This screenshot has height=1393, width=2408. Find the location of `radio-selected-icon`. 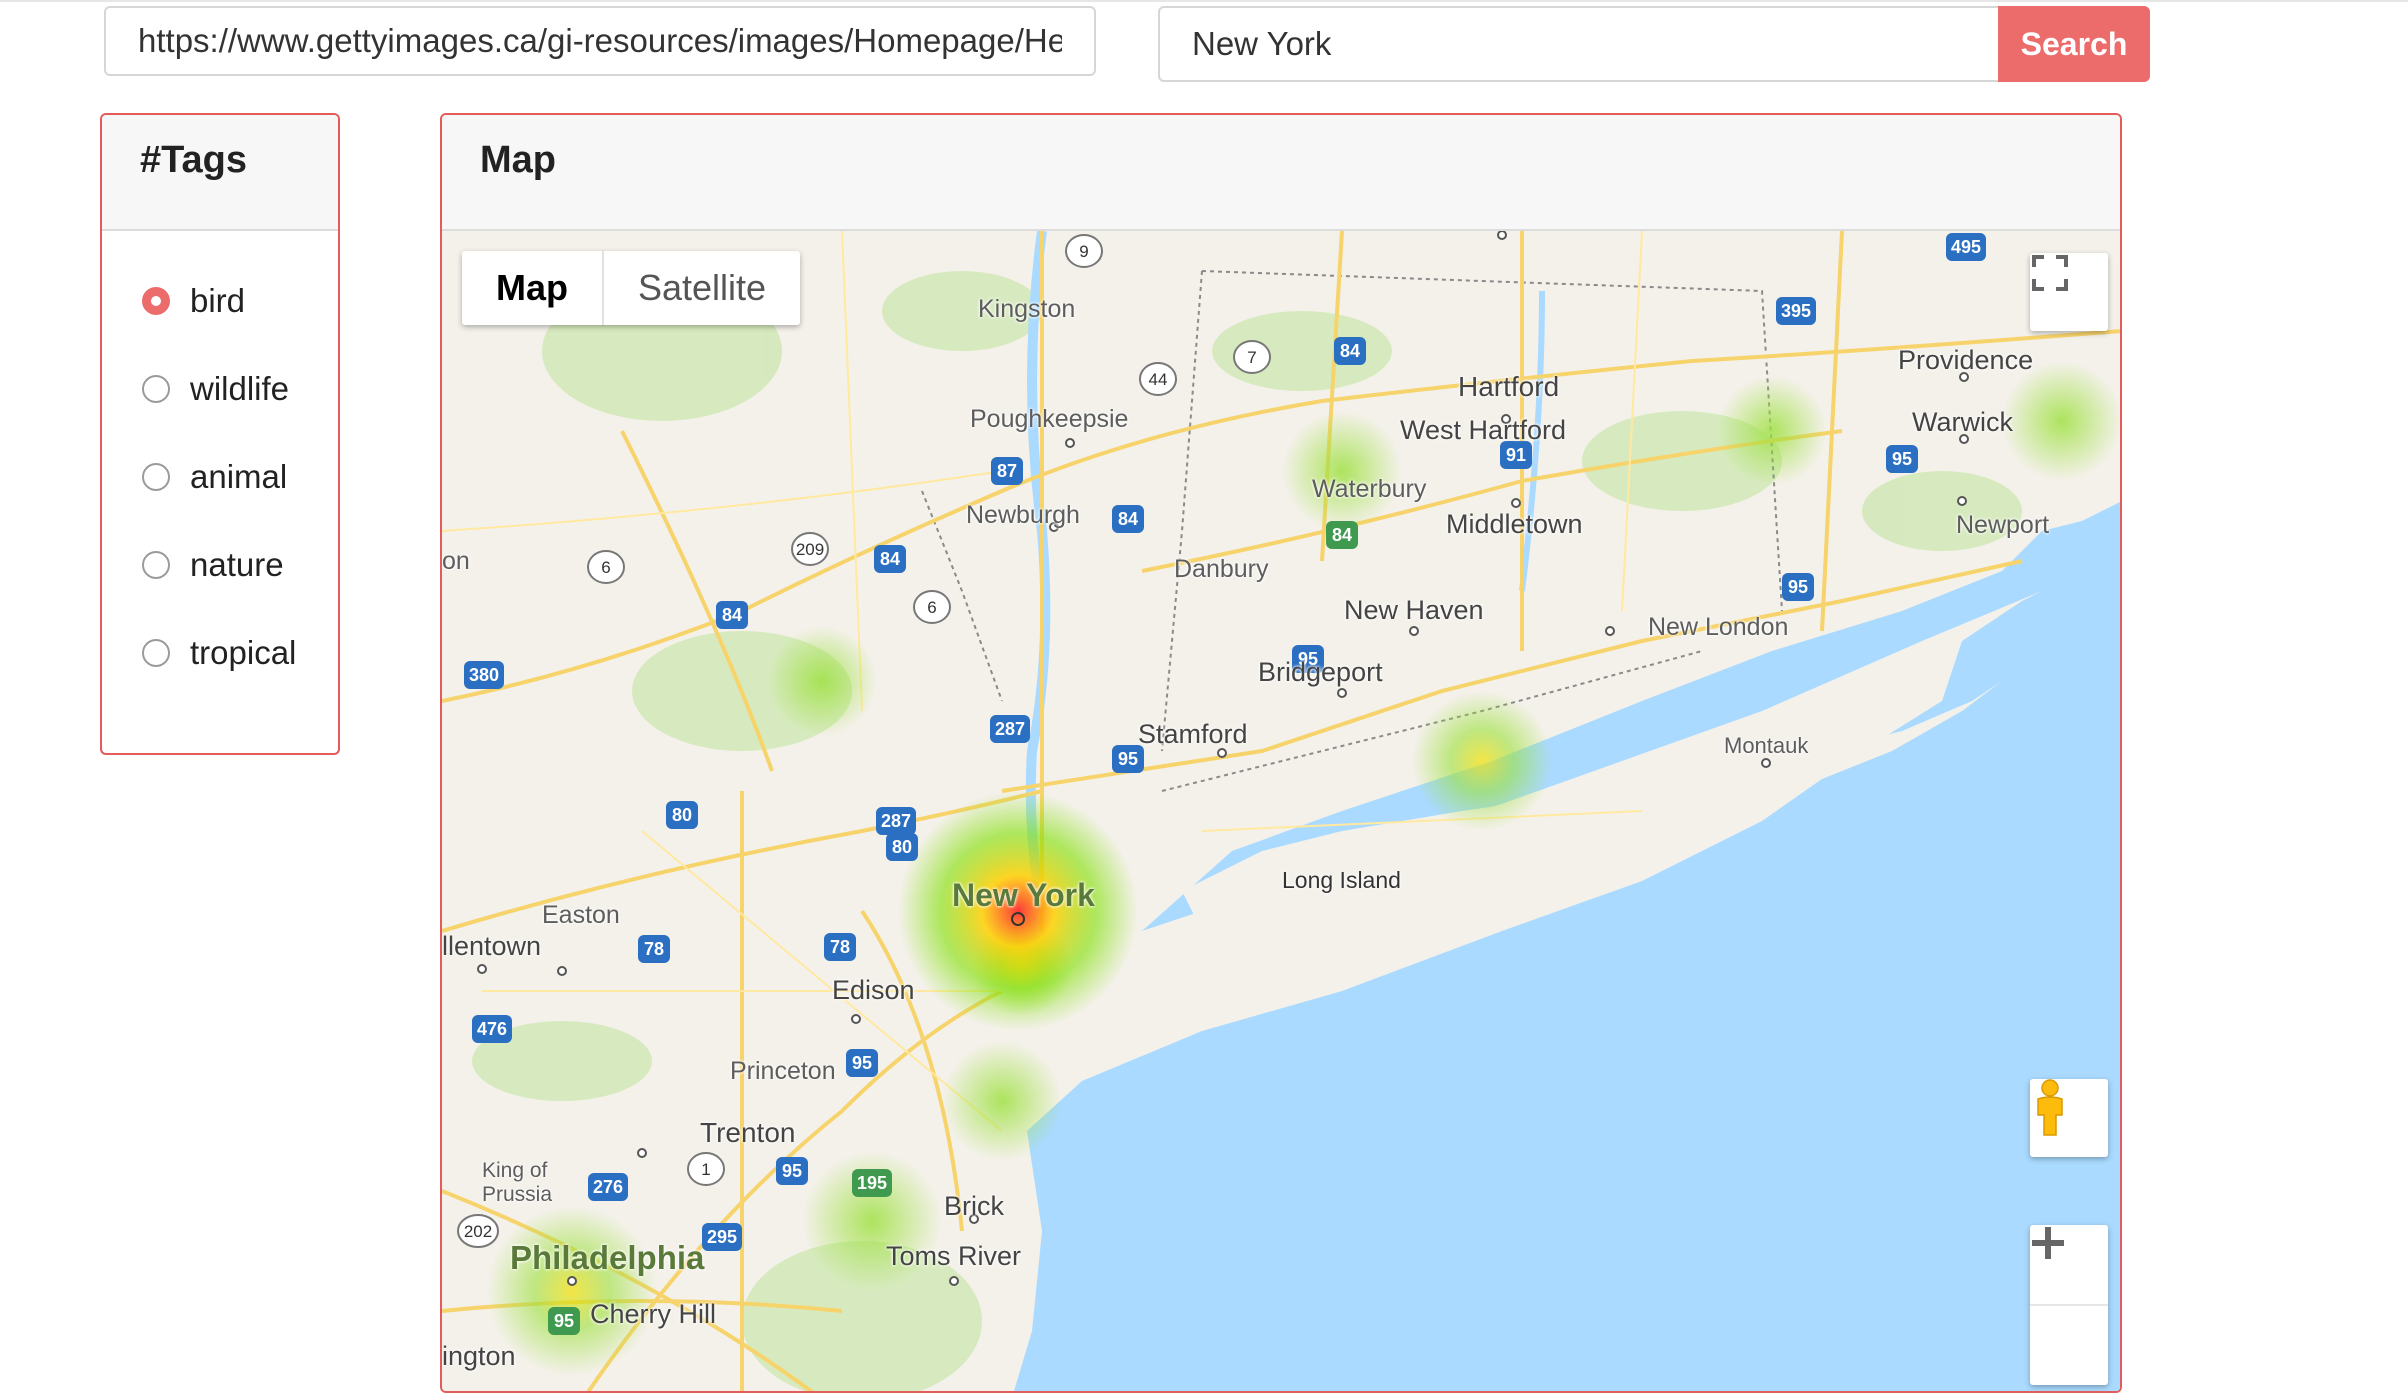

radio-selected-icon is located at coordinates (156, 301).